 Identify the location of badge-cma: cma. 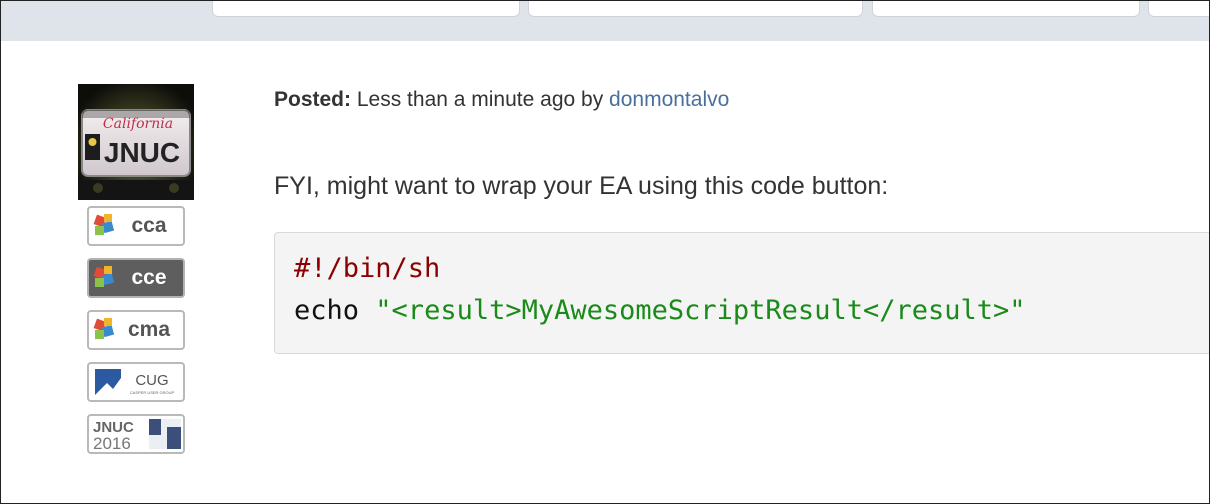
(136, 330).